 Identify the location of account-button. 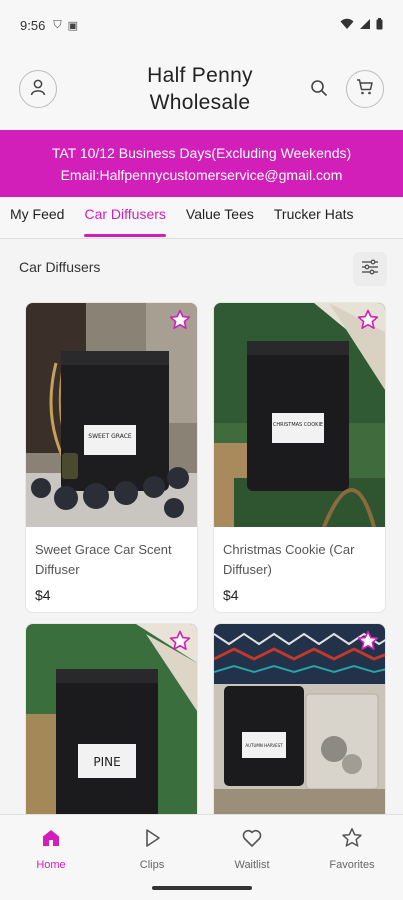
(38, 89).